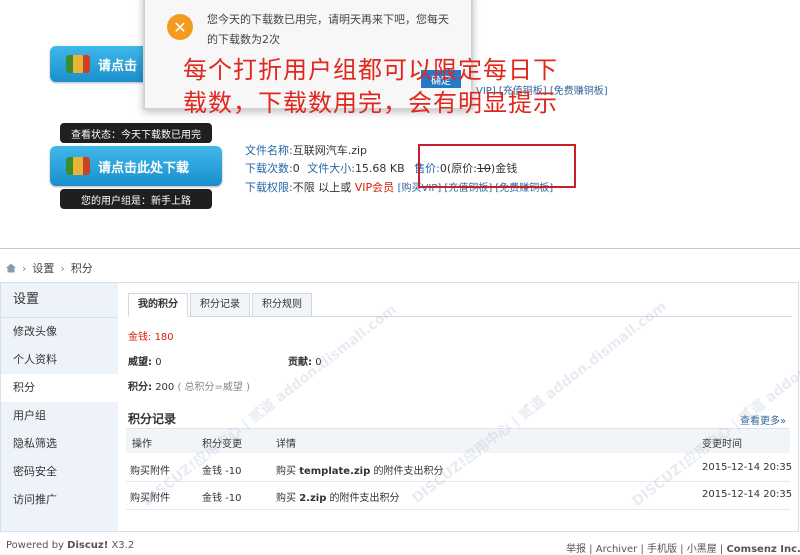  Describe the element at coordinates (140, 337) in the screenshot. I see `money-label: 金钱:` at that location.